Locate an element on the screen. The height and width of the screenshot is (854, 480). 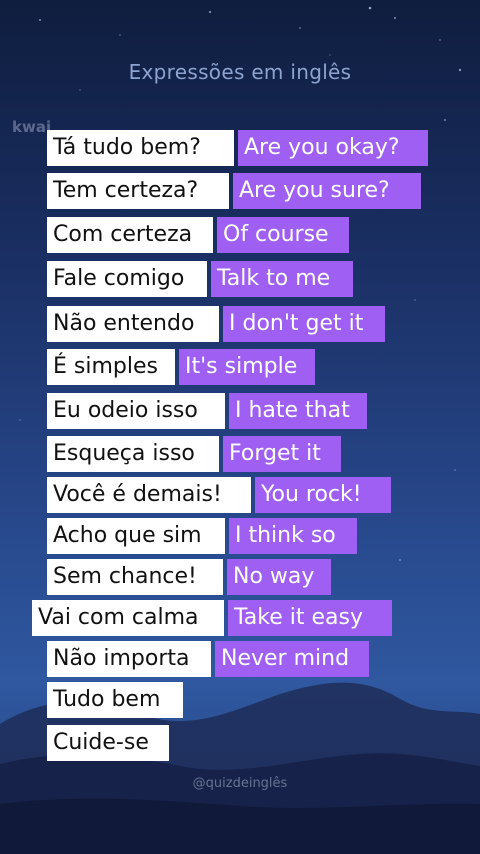
phrase-row: Com certeza Of course is located at coordinates (198, 235).